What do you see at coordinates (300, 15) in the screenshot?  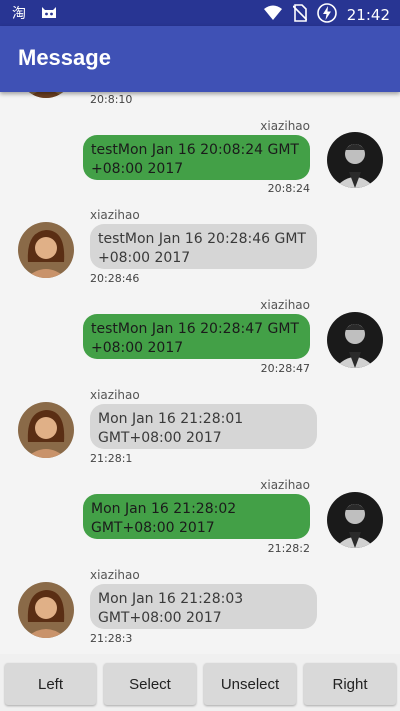 I see `no-sim-icon` at bounding box center [300, 15].